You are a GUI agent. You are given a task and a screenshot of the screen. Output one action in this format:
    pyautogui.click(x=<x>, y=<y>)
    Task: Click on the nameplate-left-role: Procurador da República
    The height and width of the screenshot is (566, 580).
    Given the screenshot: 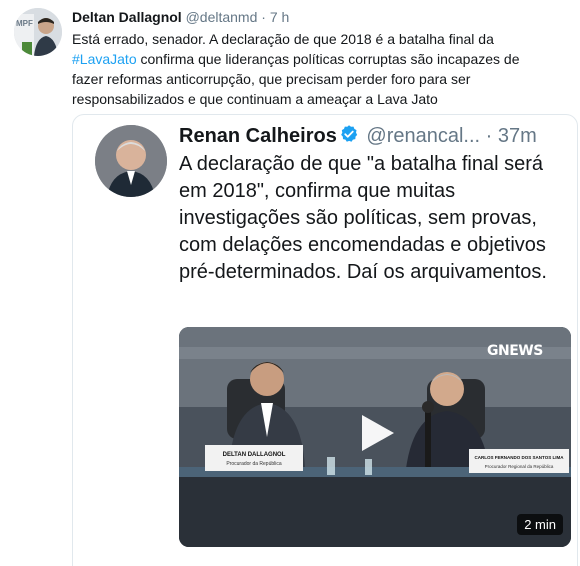 What is the action you would take?
    pyautogui.click(x=254, y=464)
    